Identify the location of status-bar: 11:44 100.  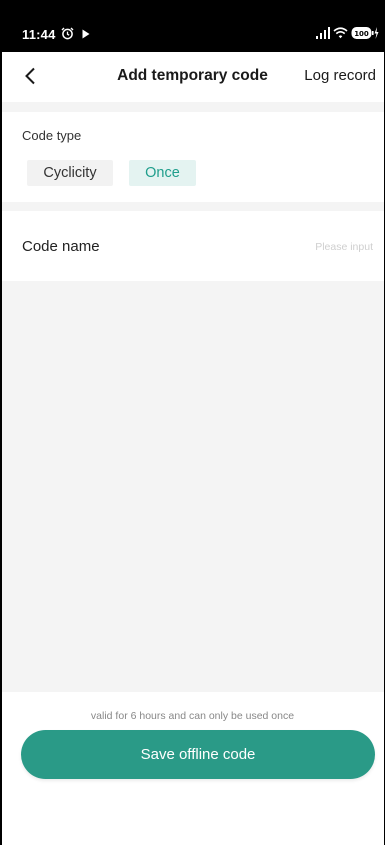
(192, 26).